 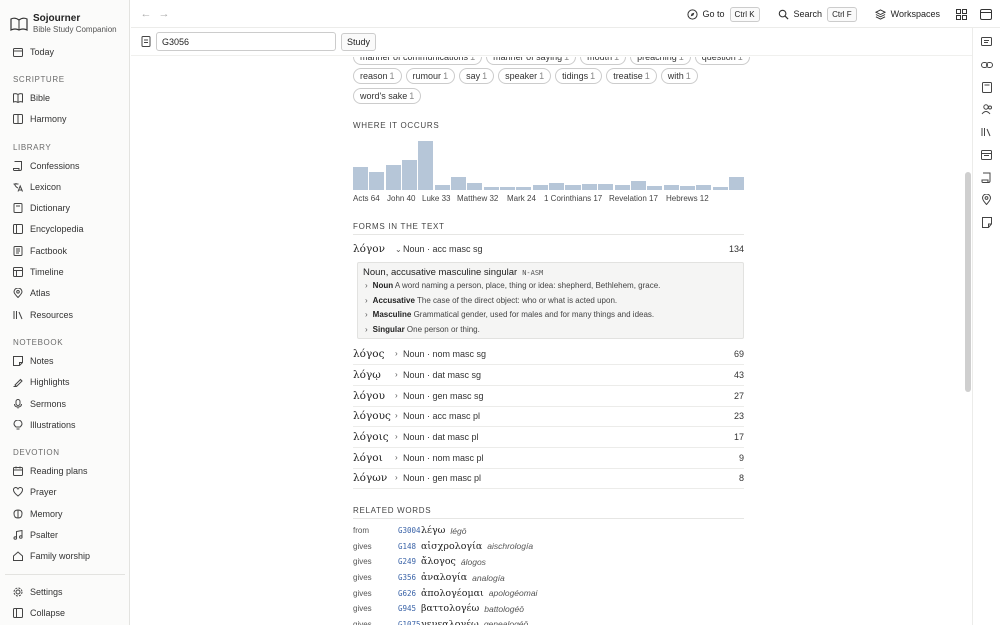 I want to click on sidebar-item-lexicon: Lexicon, so click(x=65, y=186).